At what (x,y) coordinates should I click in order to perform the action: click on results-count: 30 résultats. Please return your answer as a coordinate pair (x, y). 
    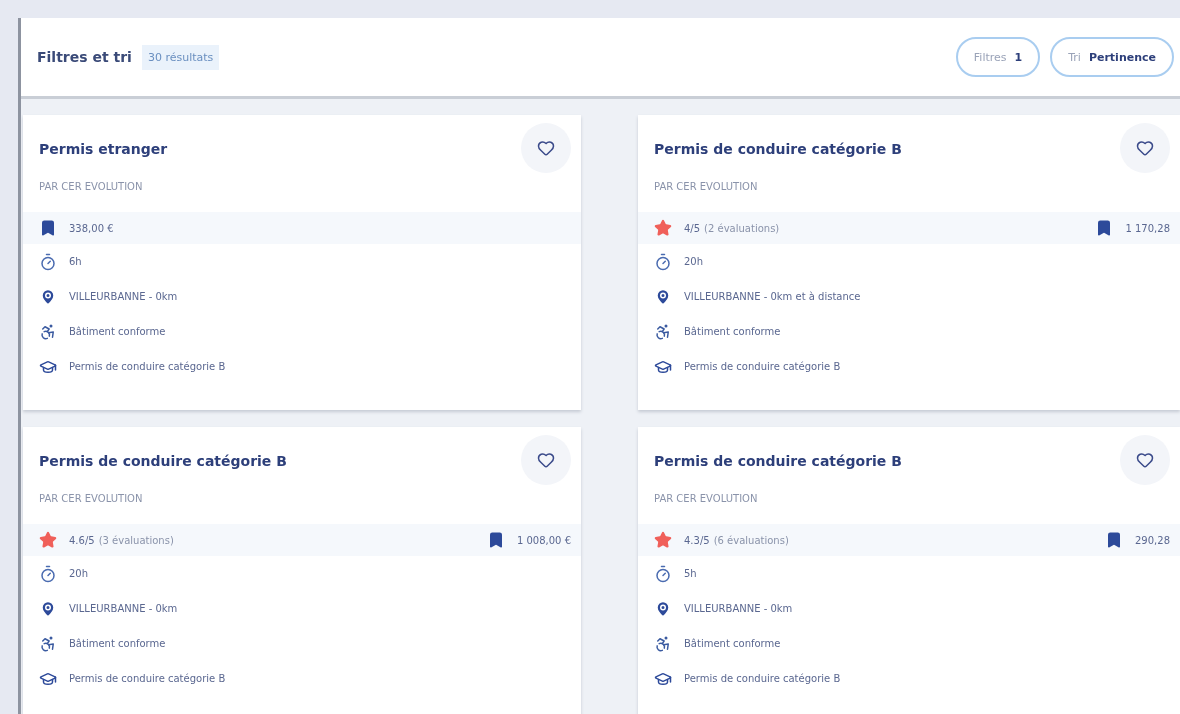
    Looking at the image, I should click on (180, 57).